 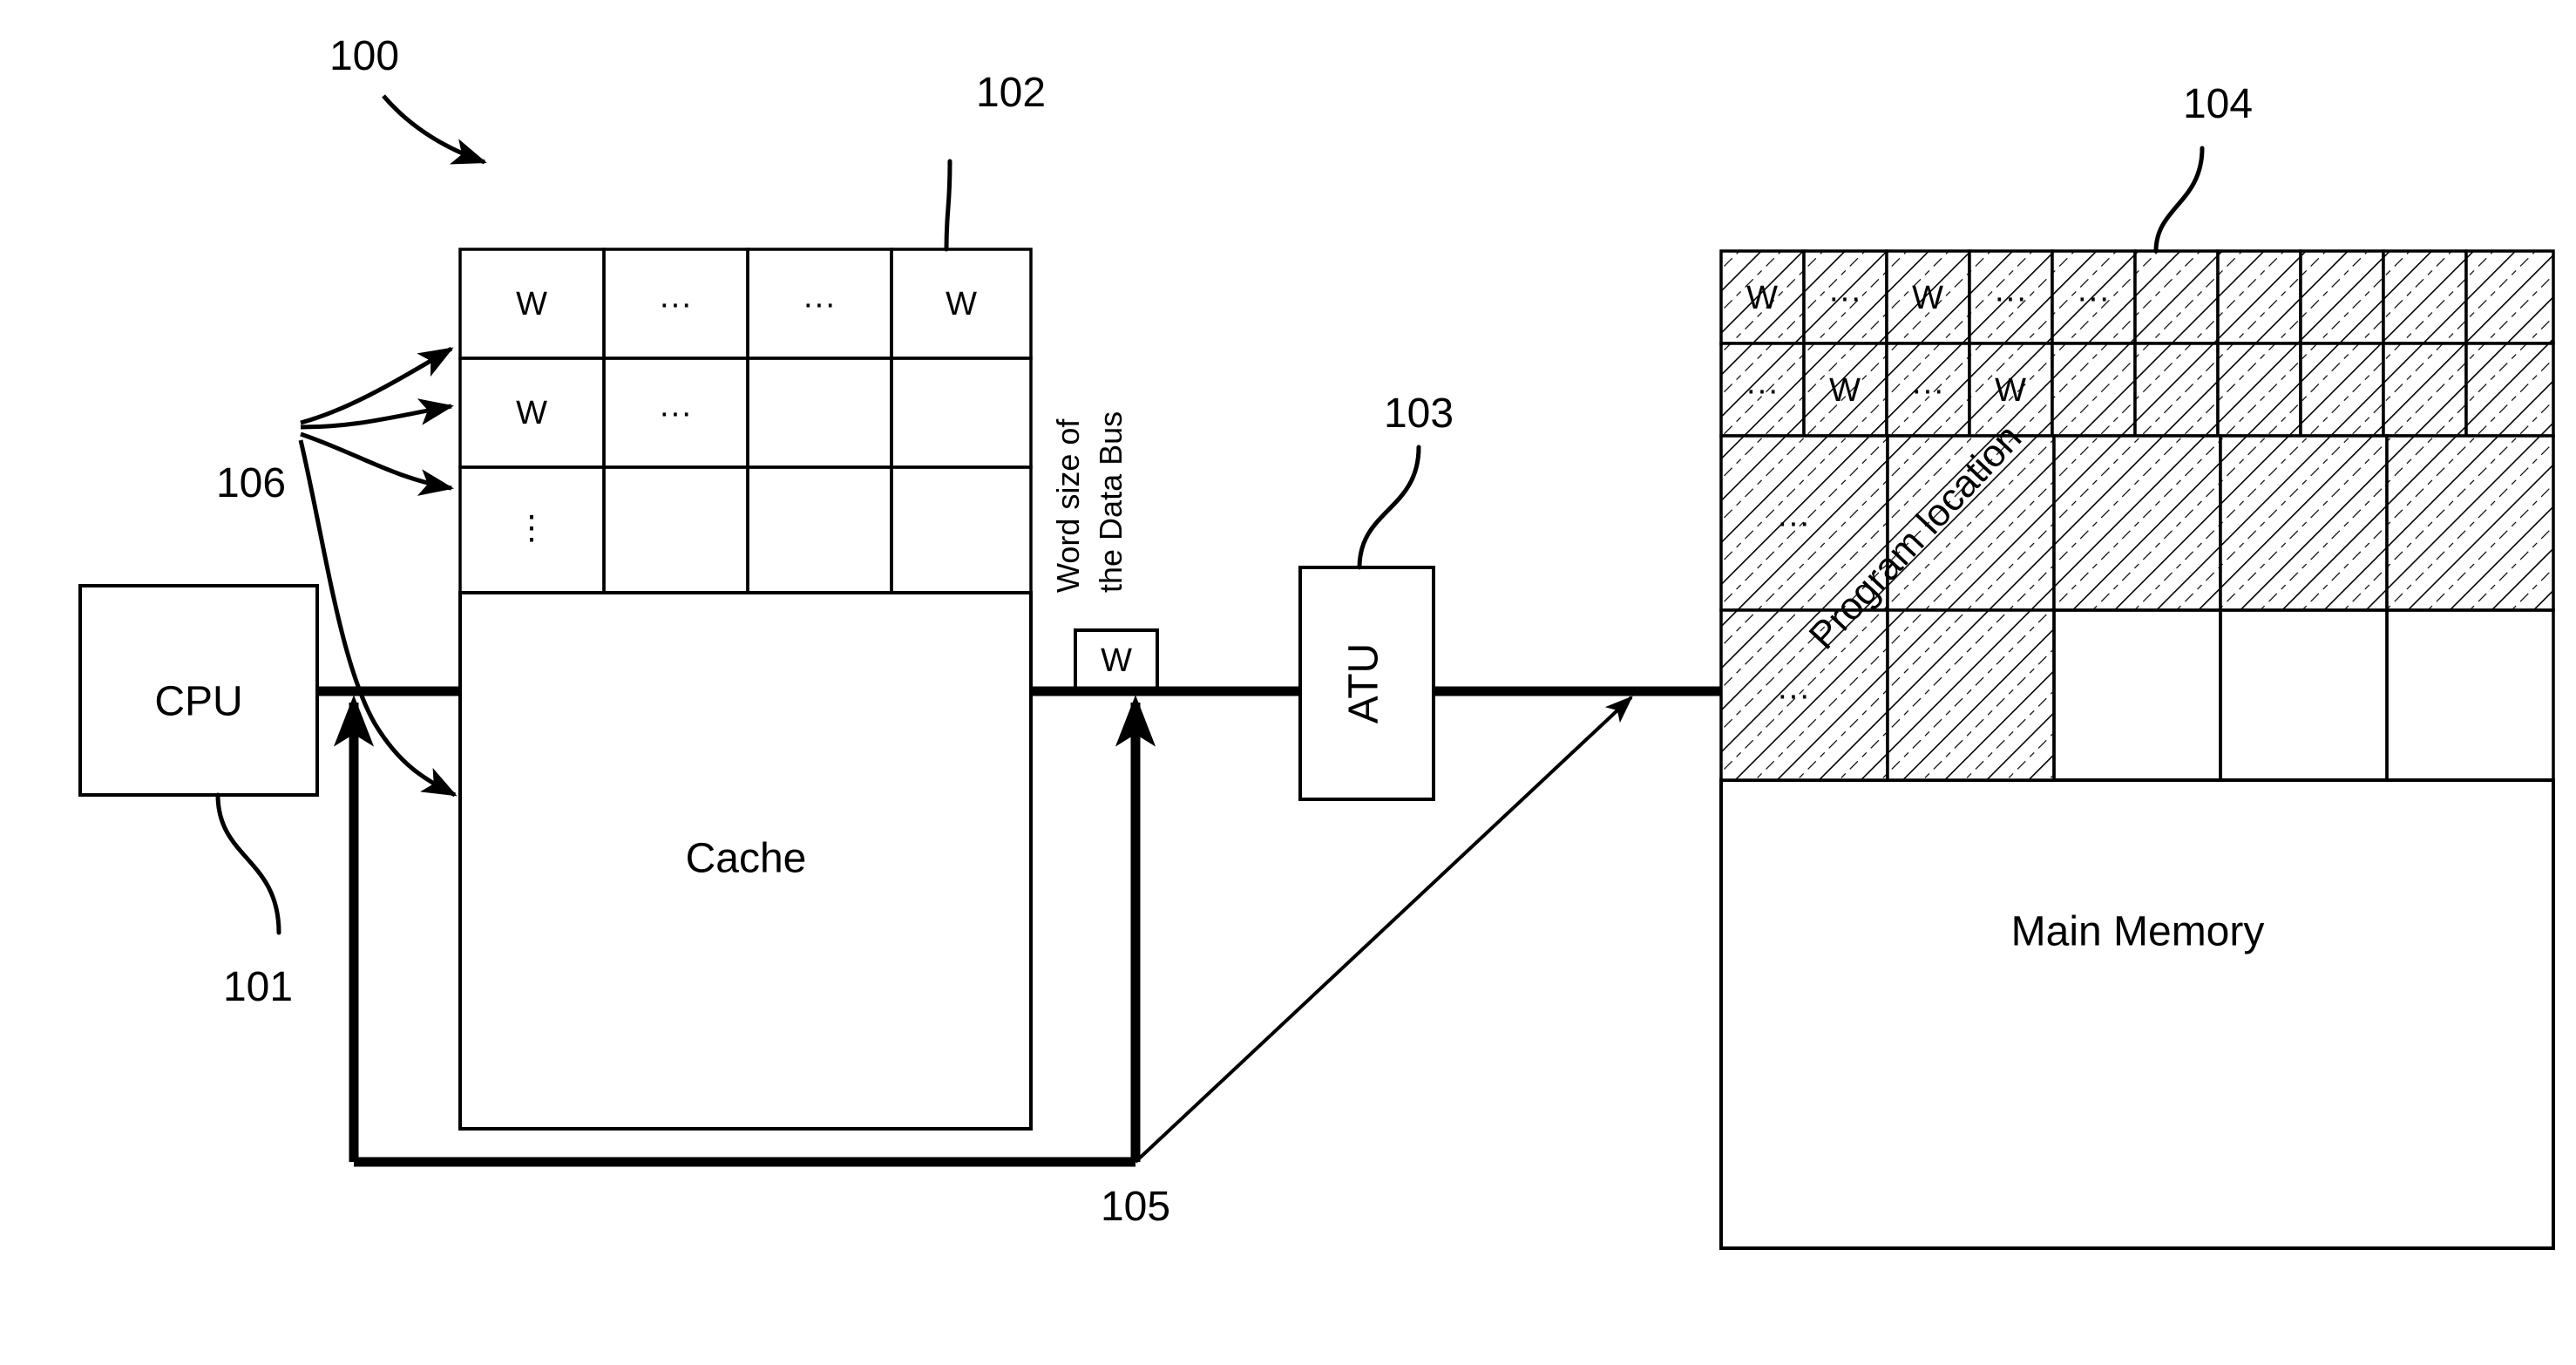 I want to click on bus-width-label-line1: Word size of, so click(x=1068, y=505).